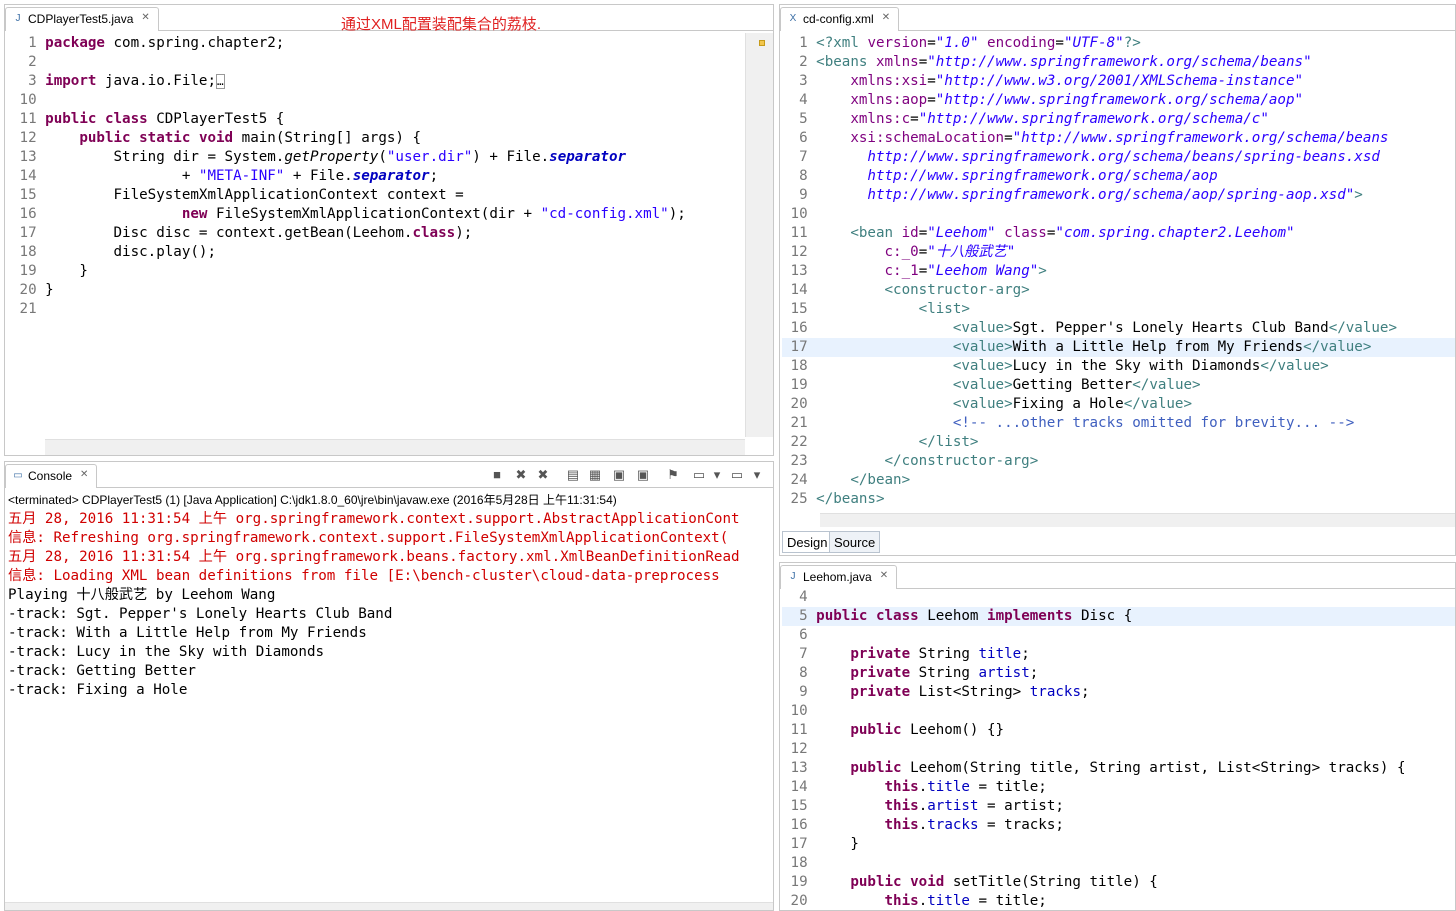  Describe the element at coordinates (1118, 309) in the screenshot. I see `code-line: 15 <list>` at that location.